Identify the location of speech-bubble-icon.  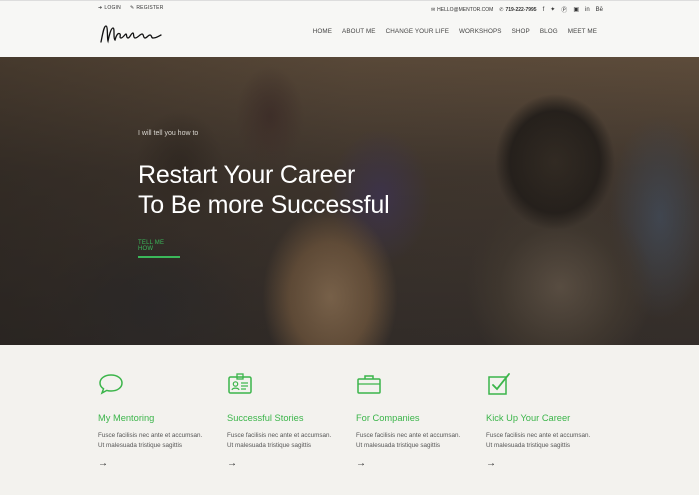
(111, 384).